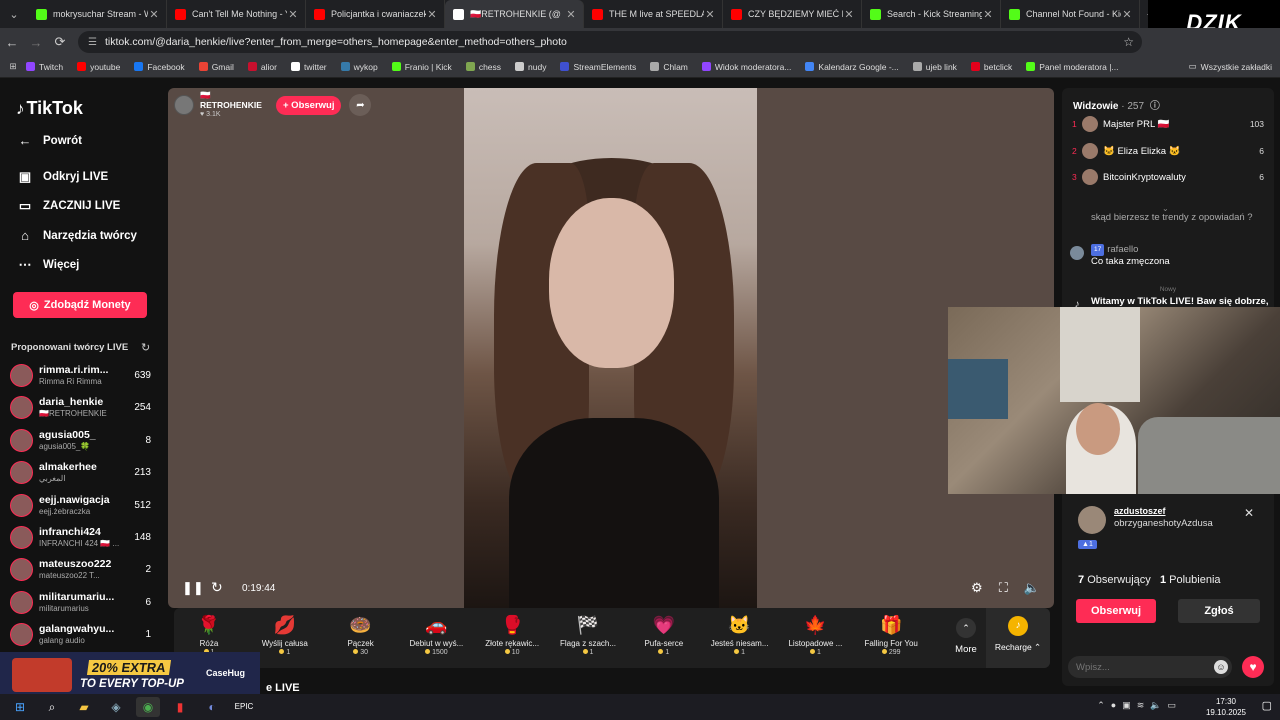 The width and height of the screenshot is (1280, 720). Describe the element at coordinates (375, 14) in the screenshot. I see `browser-tab: Policjantka i cwaniaczek - ✕` at that location.